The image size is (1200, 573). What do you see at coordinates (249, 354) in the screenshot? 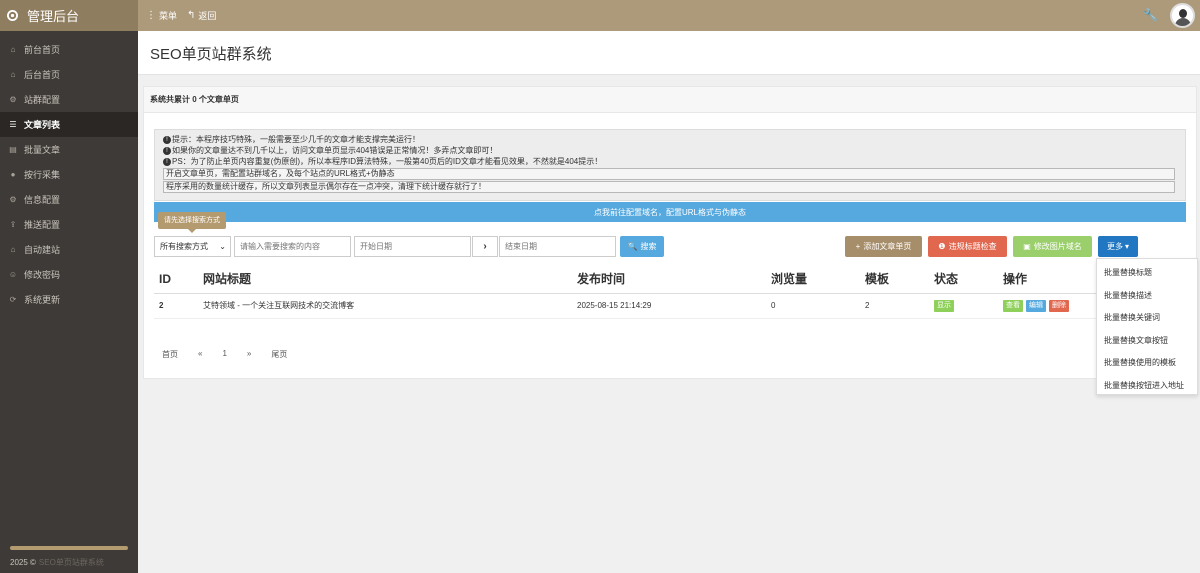
I see `page-next: »` at bounding box center [249, 354].